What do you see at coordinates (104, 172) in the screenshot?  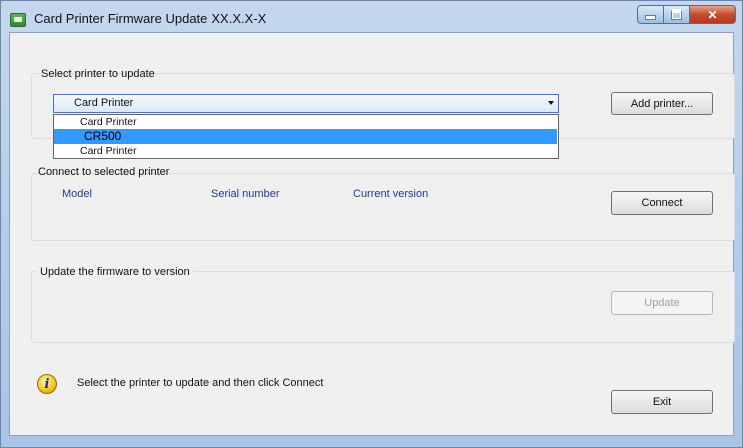 I see `connect-label: Connect to selected printer` at bounding box center [104, 172].